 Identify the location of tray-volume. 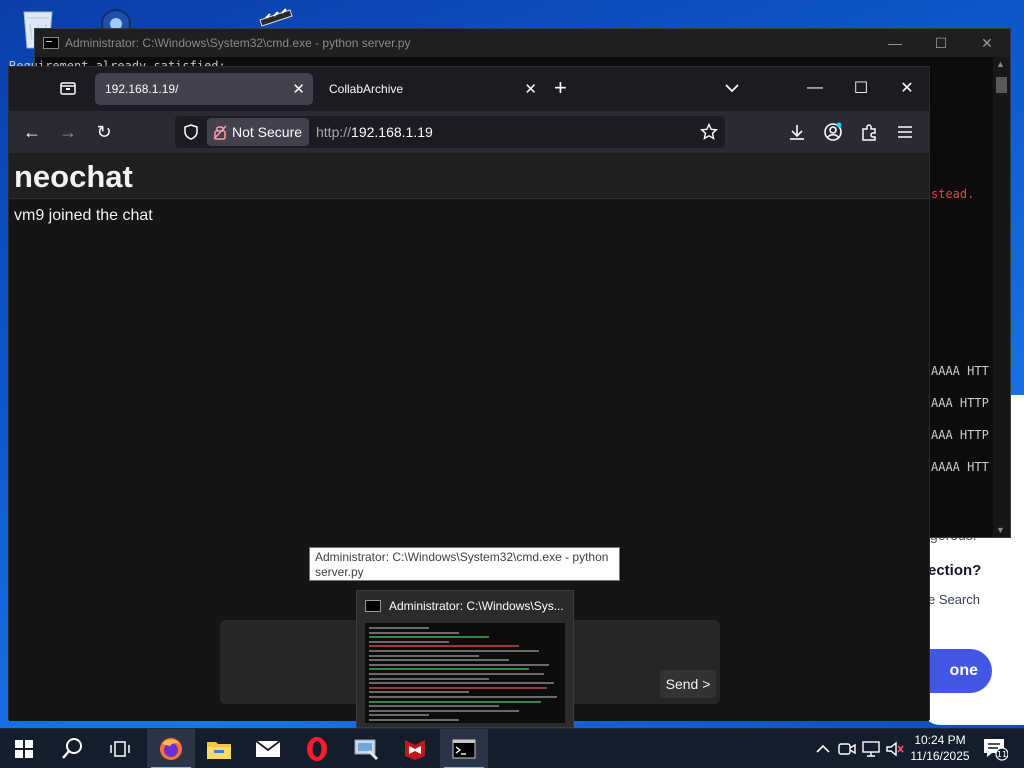
(895, 748).